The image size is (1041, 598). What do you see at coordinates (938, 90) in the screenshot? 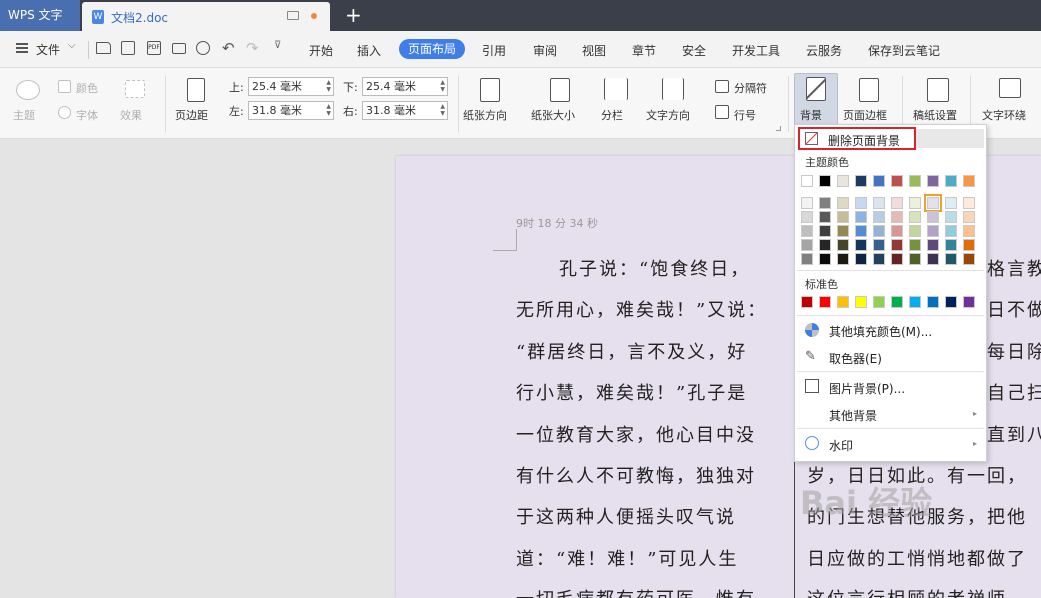
I see `manuscript-grid-icon` at bounding box center [938, 90].